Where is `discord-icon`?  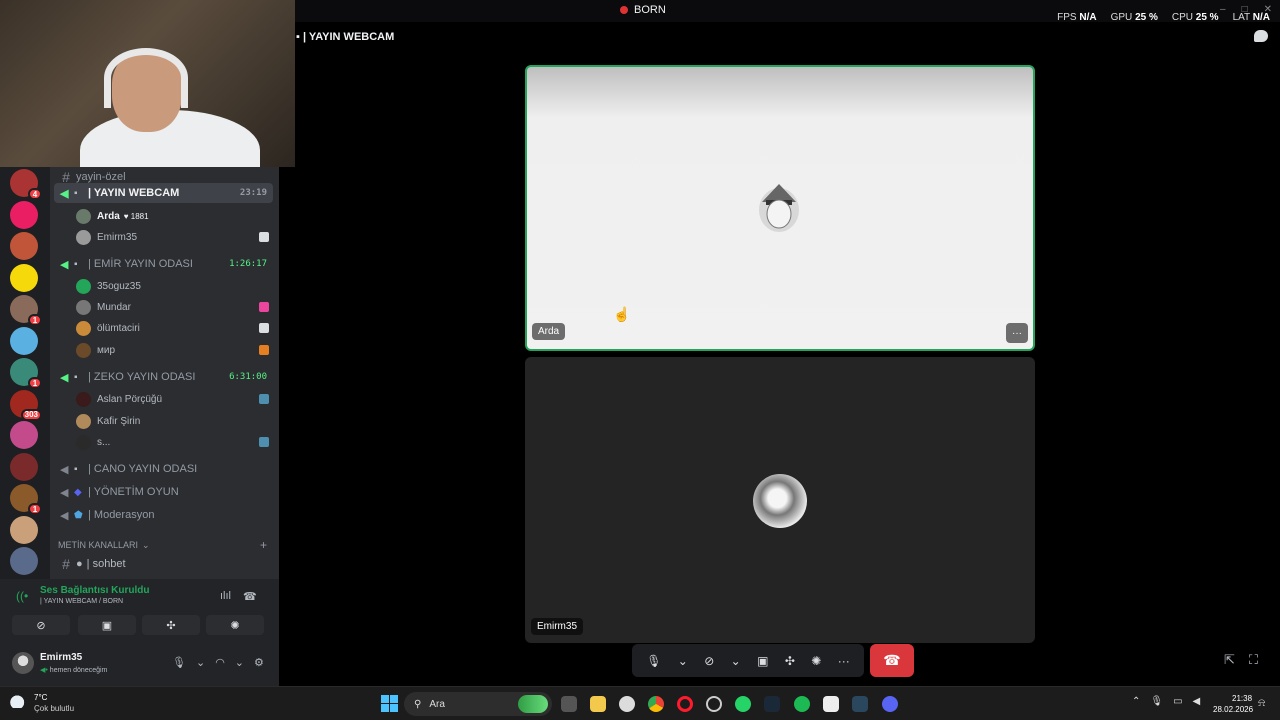
discord-icon is located at coordinates (890, 704).